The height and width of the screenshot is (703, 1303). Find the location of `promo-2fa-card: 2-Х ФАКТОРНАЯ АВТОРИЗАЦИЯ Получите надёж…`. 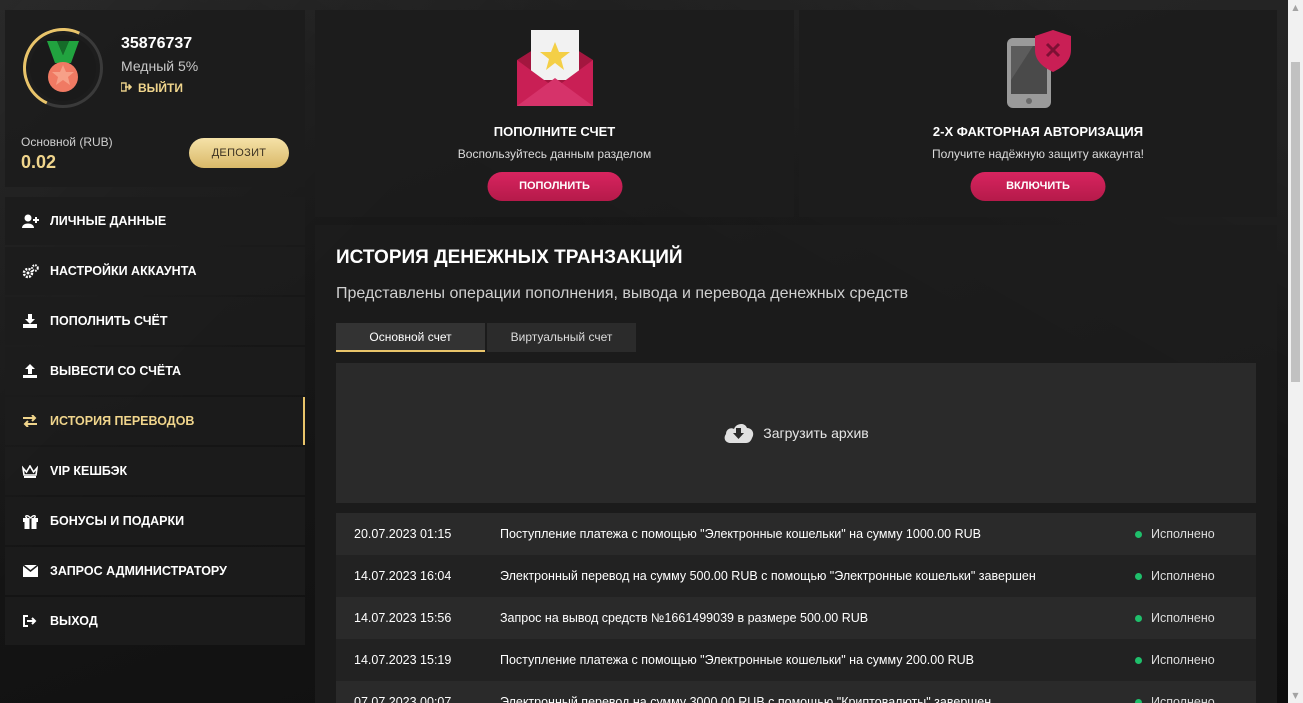

promo-2fa-card: 2-Х ФАКТОРНАЯ АВТОРИЗАЦИЯ Получите надёж… is located at coordinates (1038, 113).